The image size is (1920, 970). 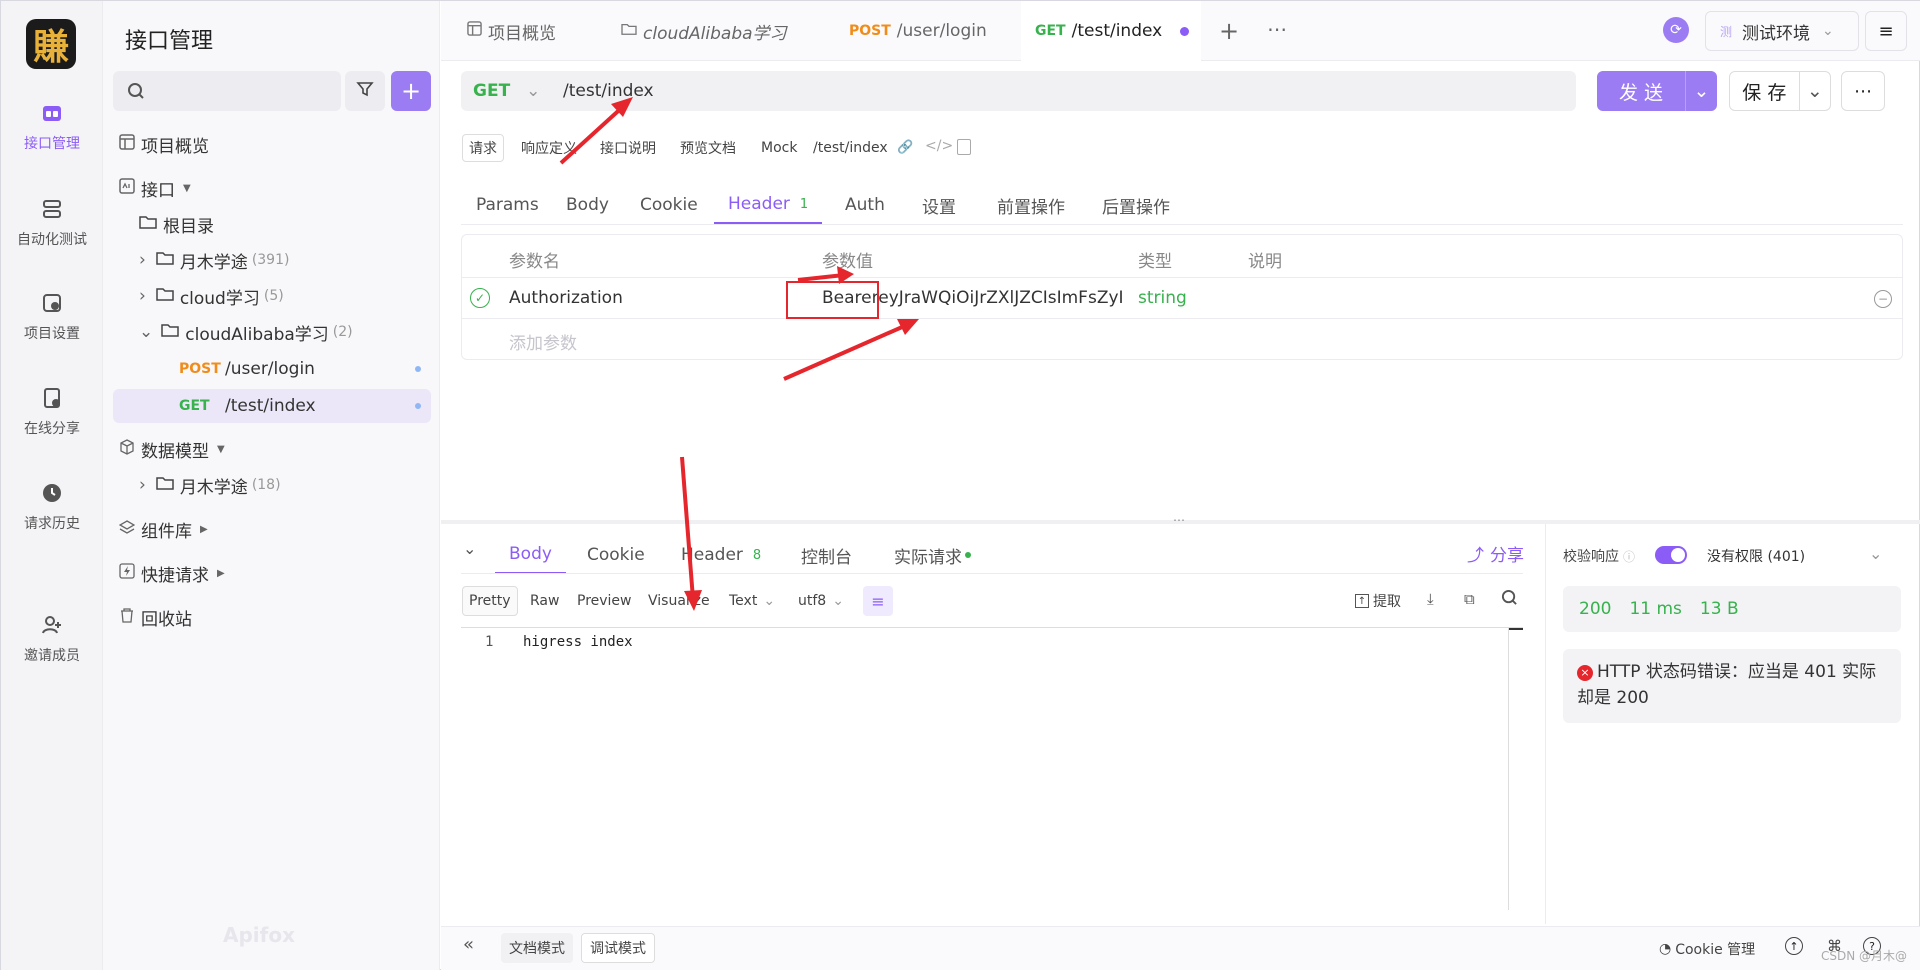 I want to click on arrow-to-visualize, so click(x=691, y=533).